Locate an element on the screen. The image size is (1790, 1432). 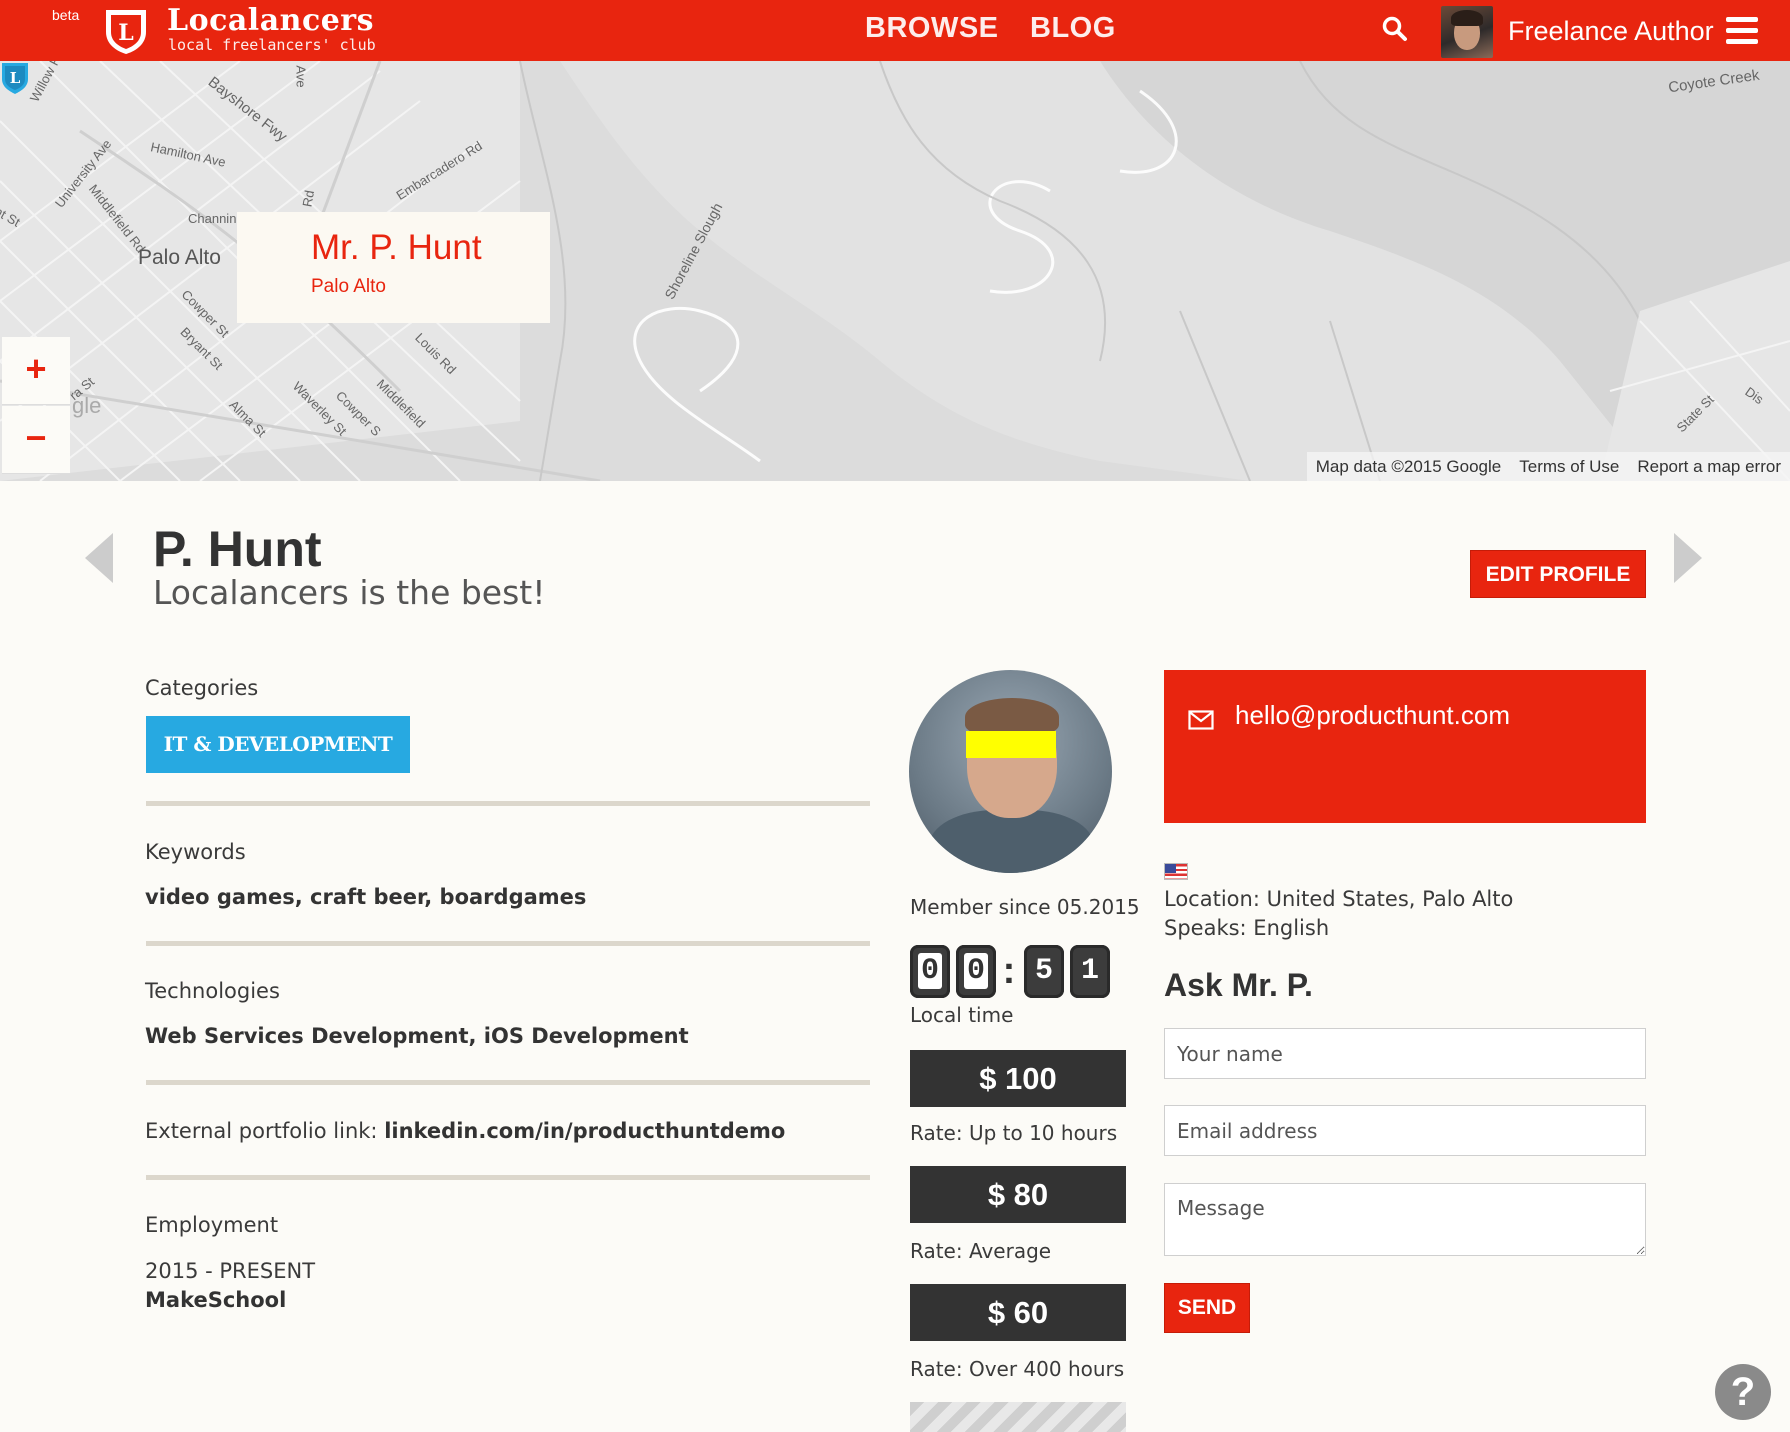
badges-strip is located at coordinates (1018, 1417).